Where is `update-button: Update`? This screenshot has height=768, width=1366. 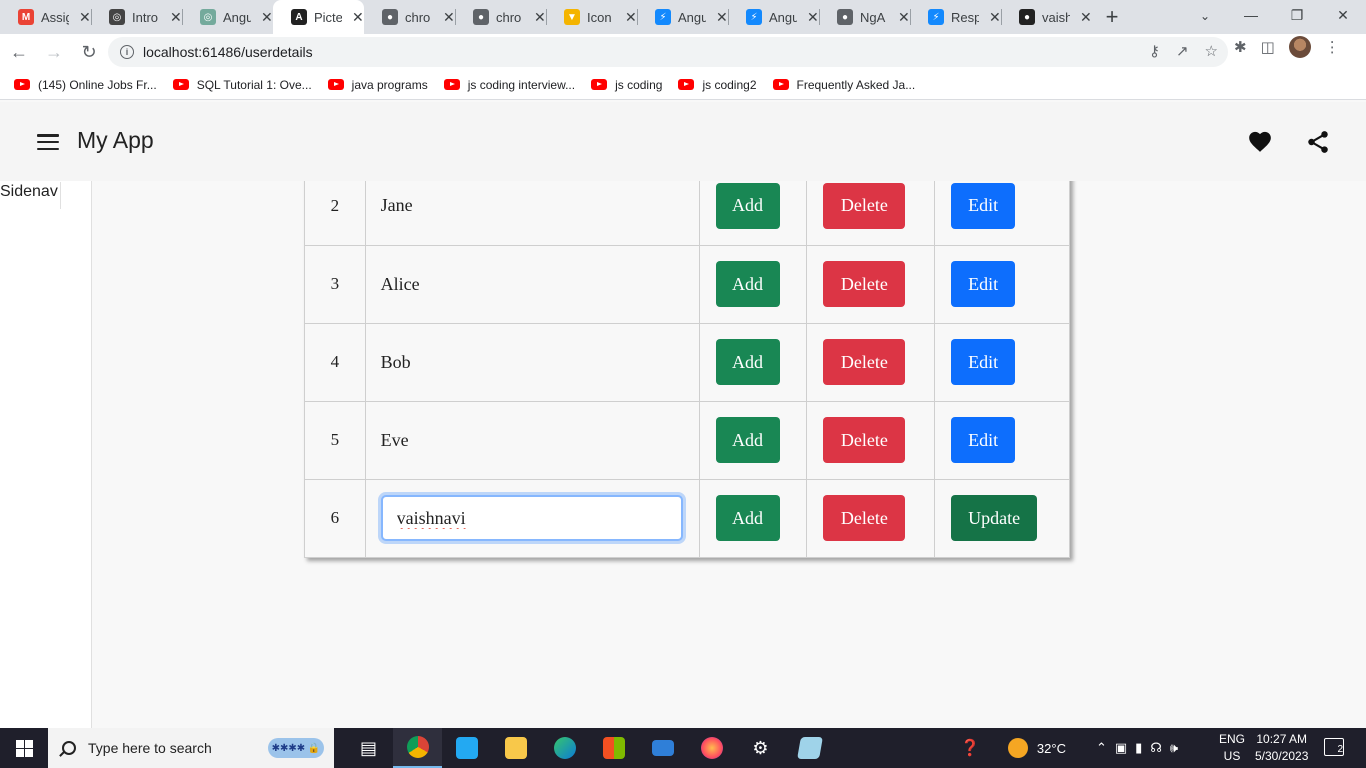
update-button: Update is located at coordinates (994, 518).